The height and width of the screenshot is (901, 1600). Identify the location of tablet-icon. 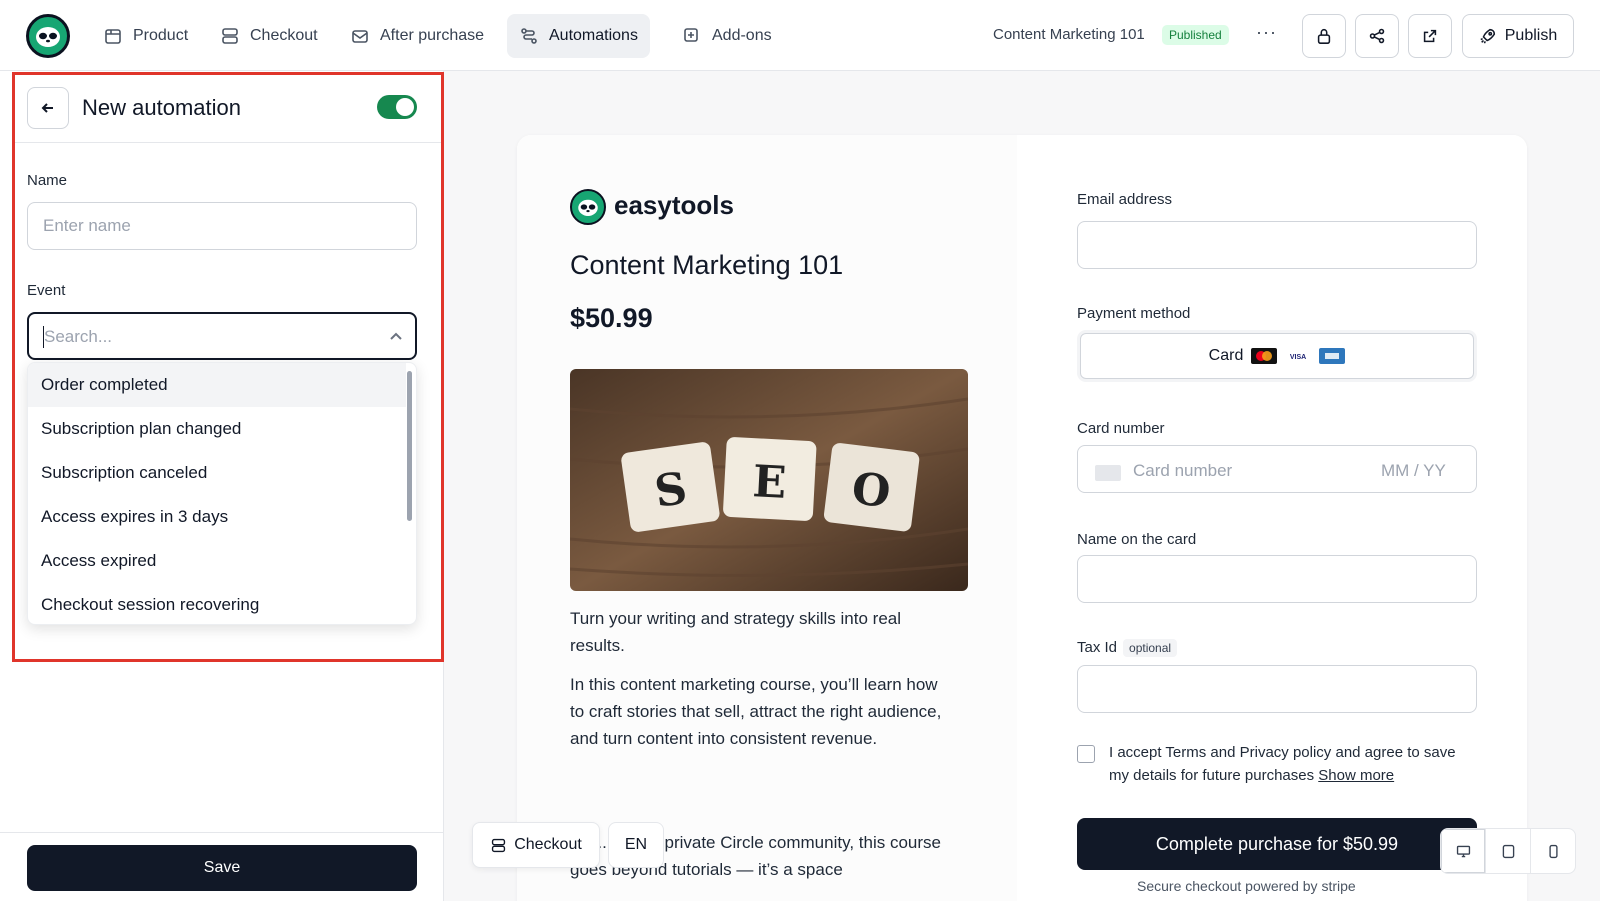
(1508, 851).